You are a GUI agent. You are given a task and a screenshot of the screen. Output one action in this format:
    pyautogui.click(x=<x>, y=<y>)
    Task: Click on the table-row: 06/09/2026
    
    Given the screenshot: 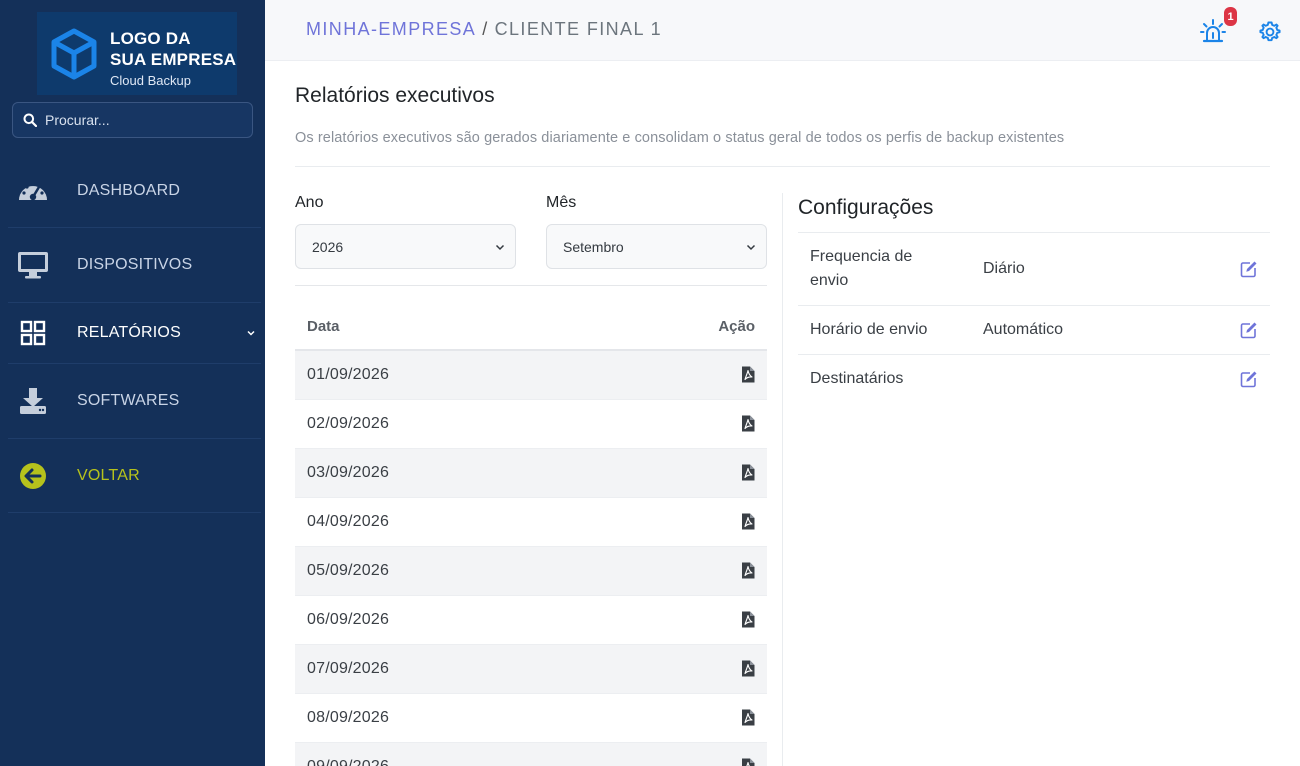 What is the action you would take?
    pyautogui.click(x=531, y=620)
    